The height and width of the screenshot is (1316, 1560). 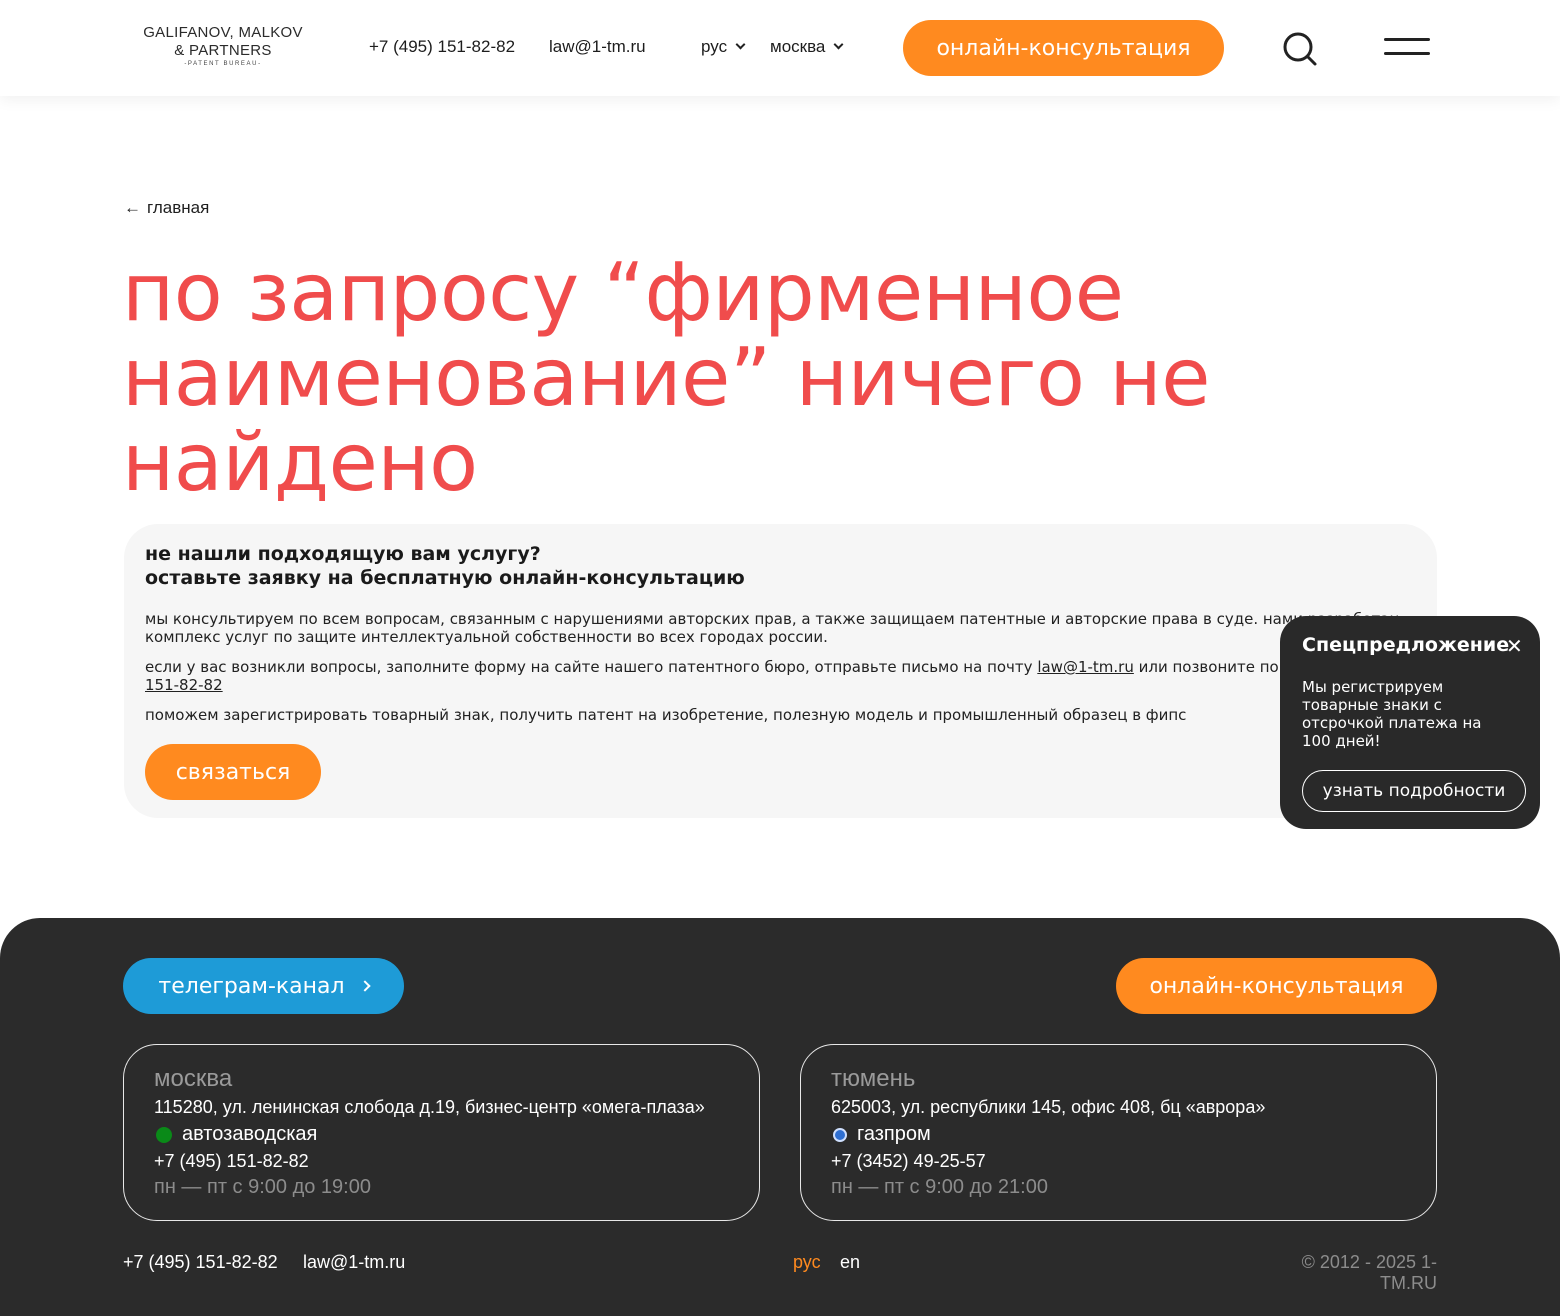 I want to click on office-hours: пн — пт с 9:00 до 21:00, so click(x=939, y=1187).